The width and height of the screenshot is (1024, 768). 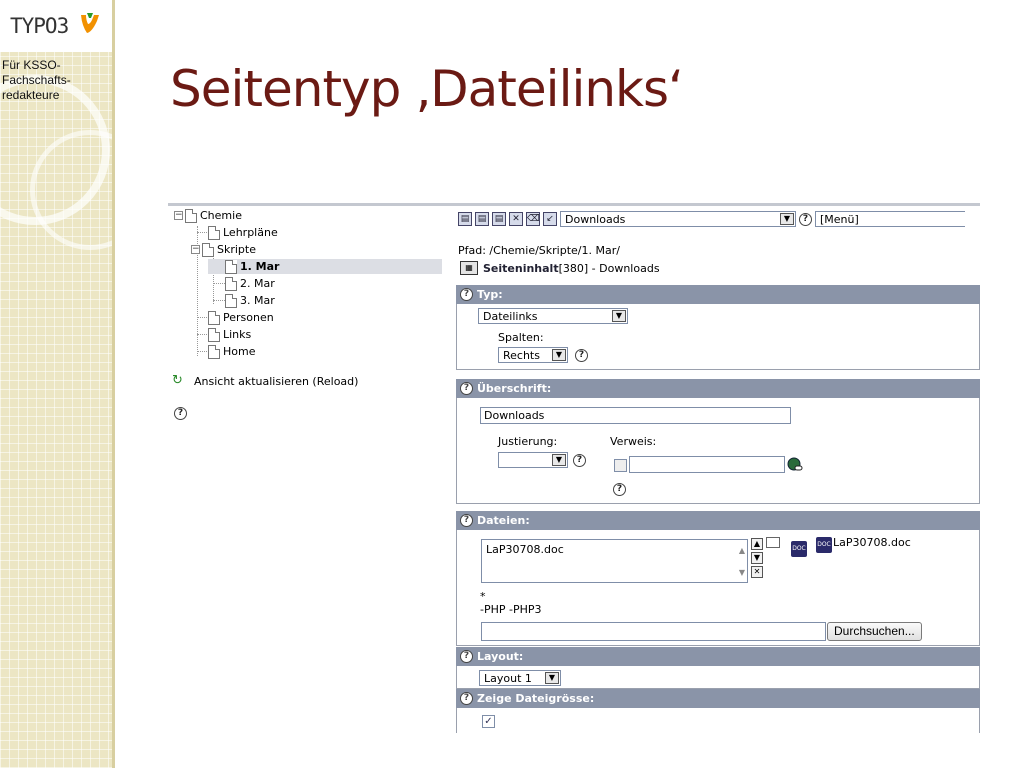 I want to click on tree-node-skripte: − Skripte, so click(x=223, y=249).